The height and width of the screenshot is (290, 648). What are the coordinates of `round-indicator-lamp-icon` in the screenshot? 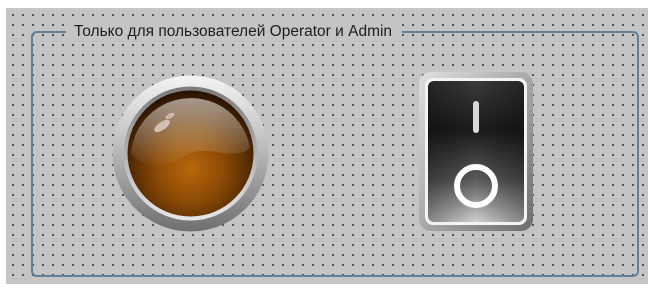 It's located at (190, 153).